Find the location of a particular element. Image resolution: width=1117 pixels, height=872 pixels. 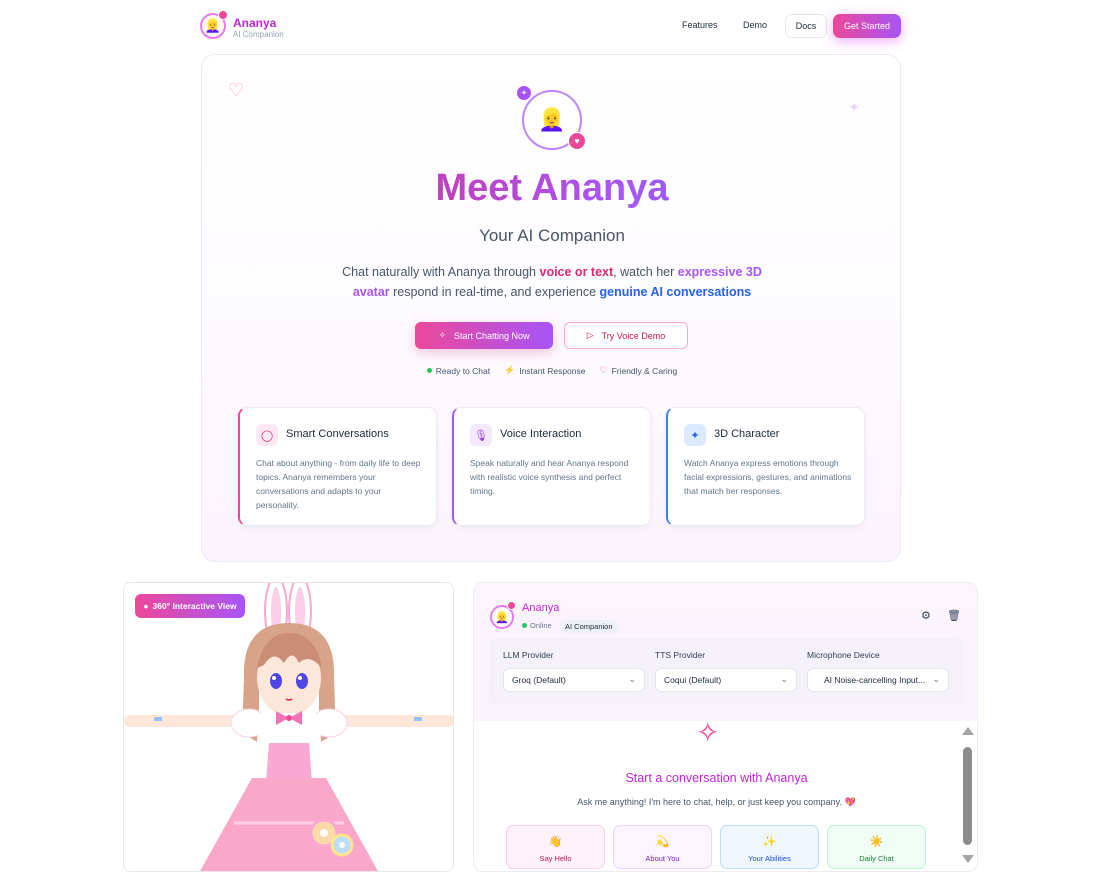

interactive-view-badge: ● 360° Interactive View is located at coordinates (190, 606).